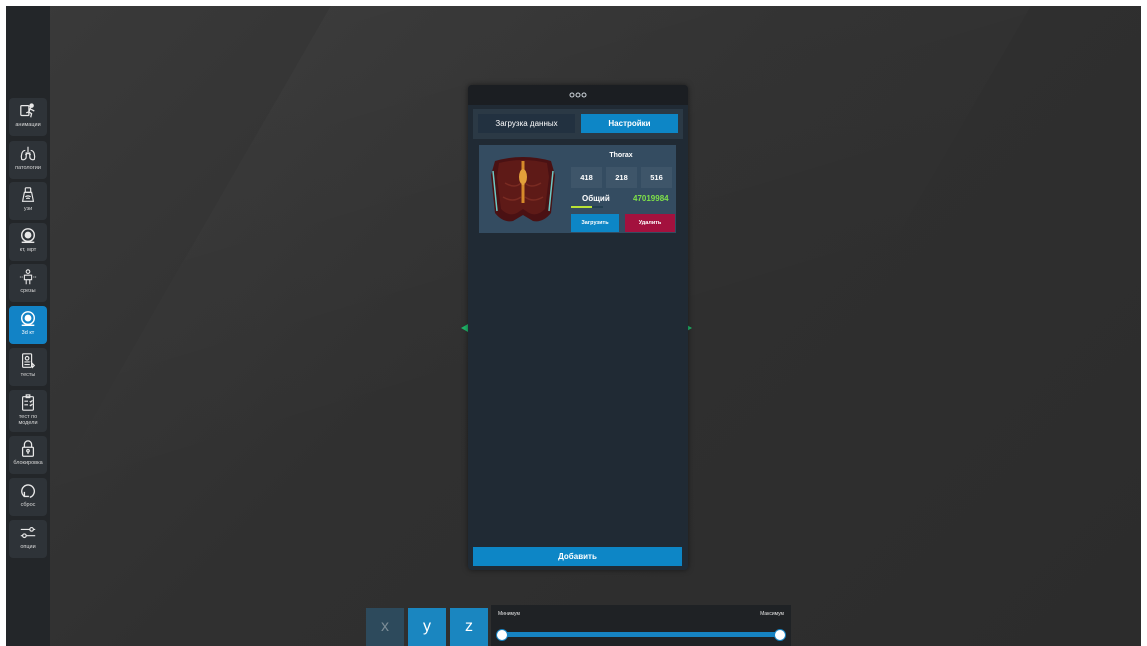 Image resolution: width=1147 pixels, height=646 pixels. What do you see at coordinates (526, 123) in the screenshot?
I see `tab-data-loading: Загрузка данных` at bounding box center [526, 123].